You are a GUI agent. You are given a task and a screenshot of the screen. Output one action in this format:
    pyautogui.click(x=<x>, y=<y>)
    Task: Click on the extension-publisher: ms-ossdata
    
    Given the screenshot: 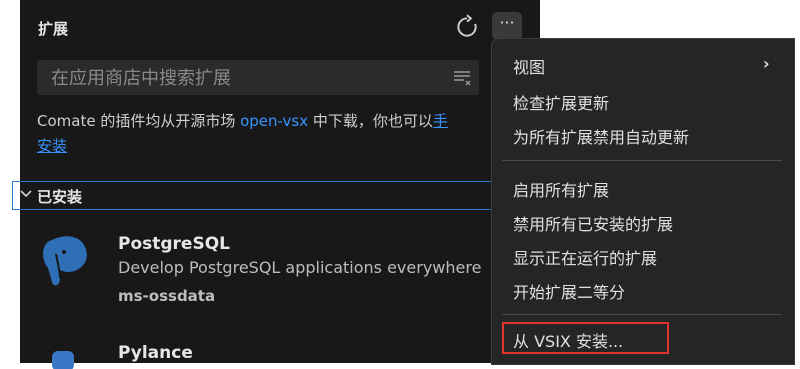 What is the action you would take?
    pyautogui.click(x=167, y=296)
    